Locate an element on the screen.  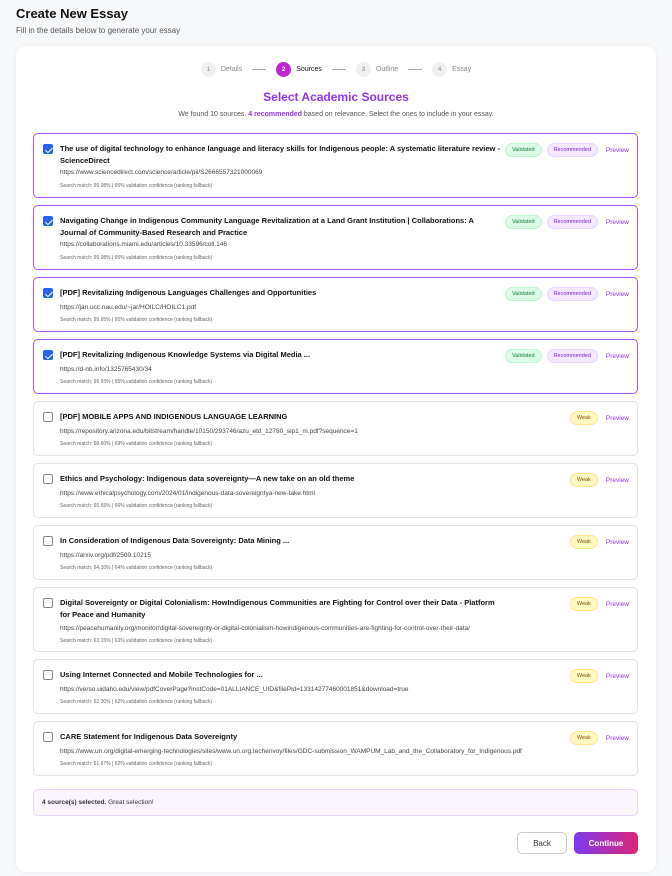
intro-highlight: 4 recommended is located at coordinates (275, 114).